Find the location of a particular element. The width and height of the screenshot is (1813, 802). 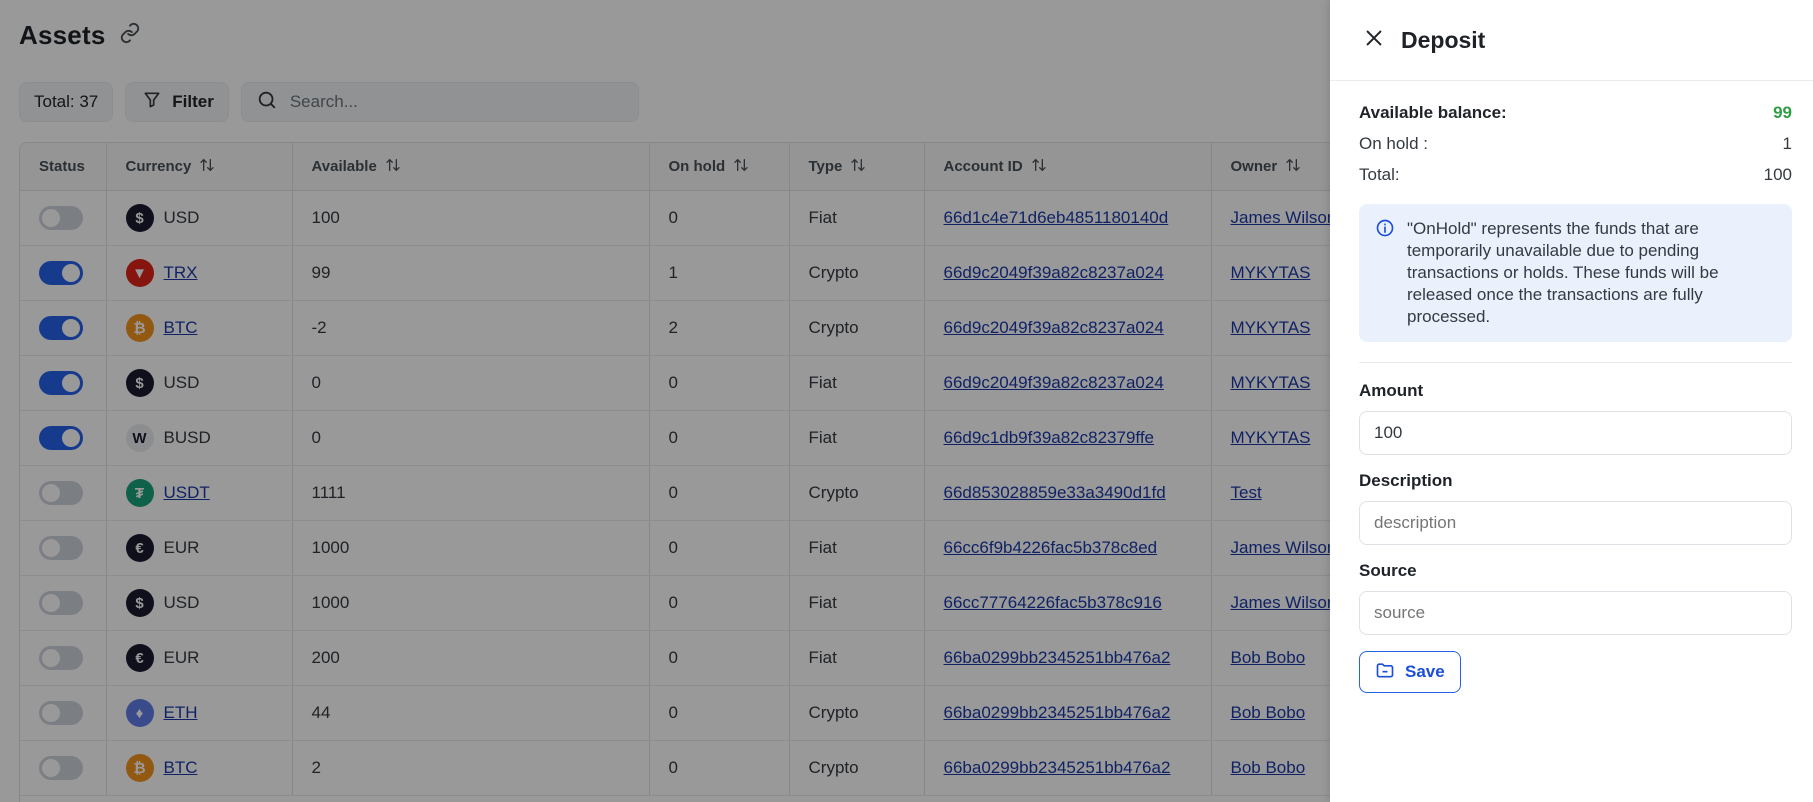

close-icon is located at coordinates (1374, 40).